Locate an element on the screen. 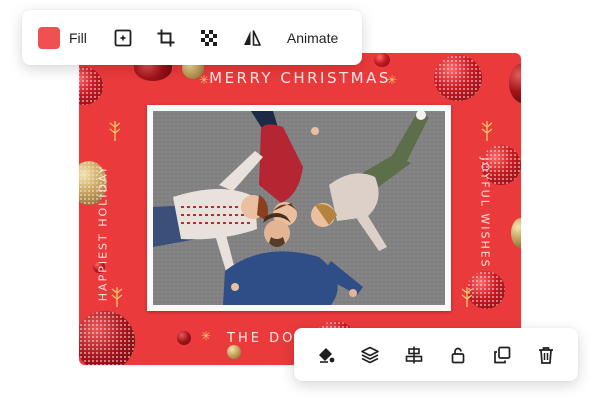 This screenshot has width=600, height=417. duplicate-button is located at coordinates (502, 355).